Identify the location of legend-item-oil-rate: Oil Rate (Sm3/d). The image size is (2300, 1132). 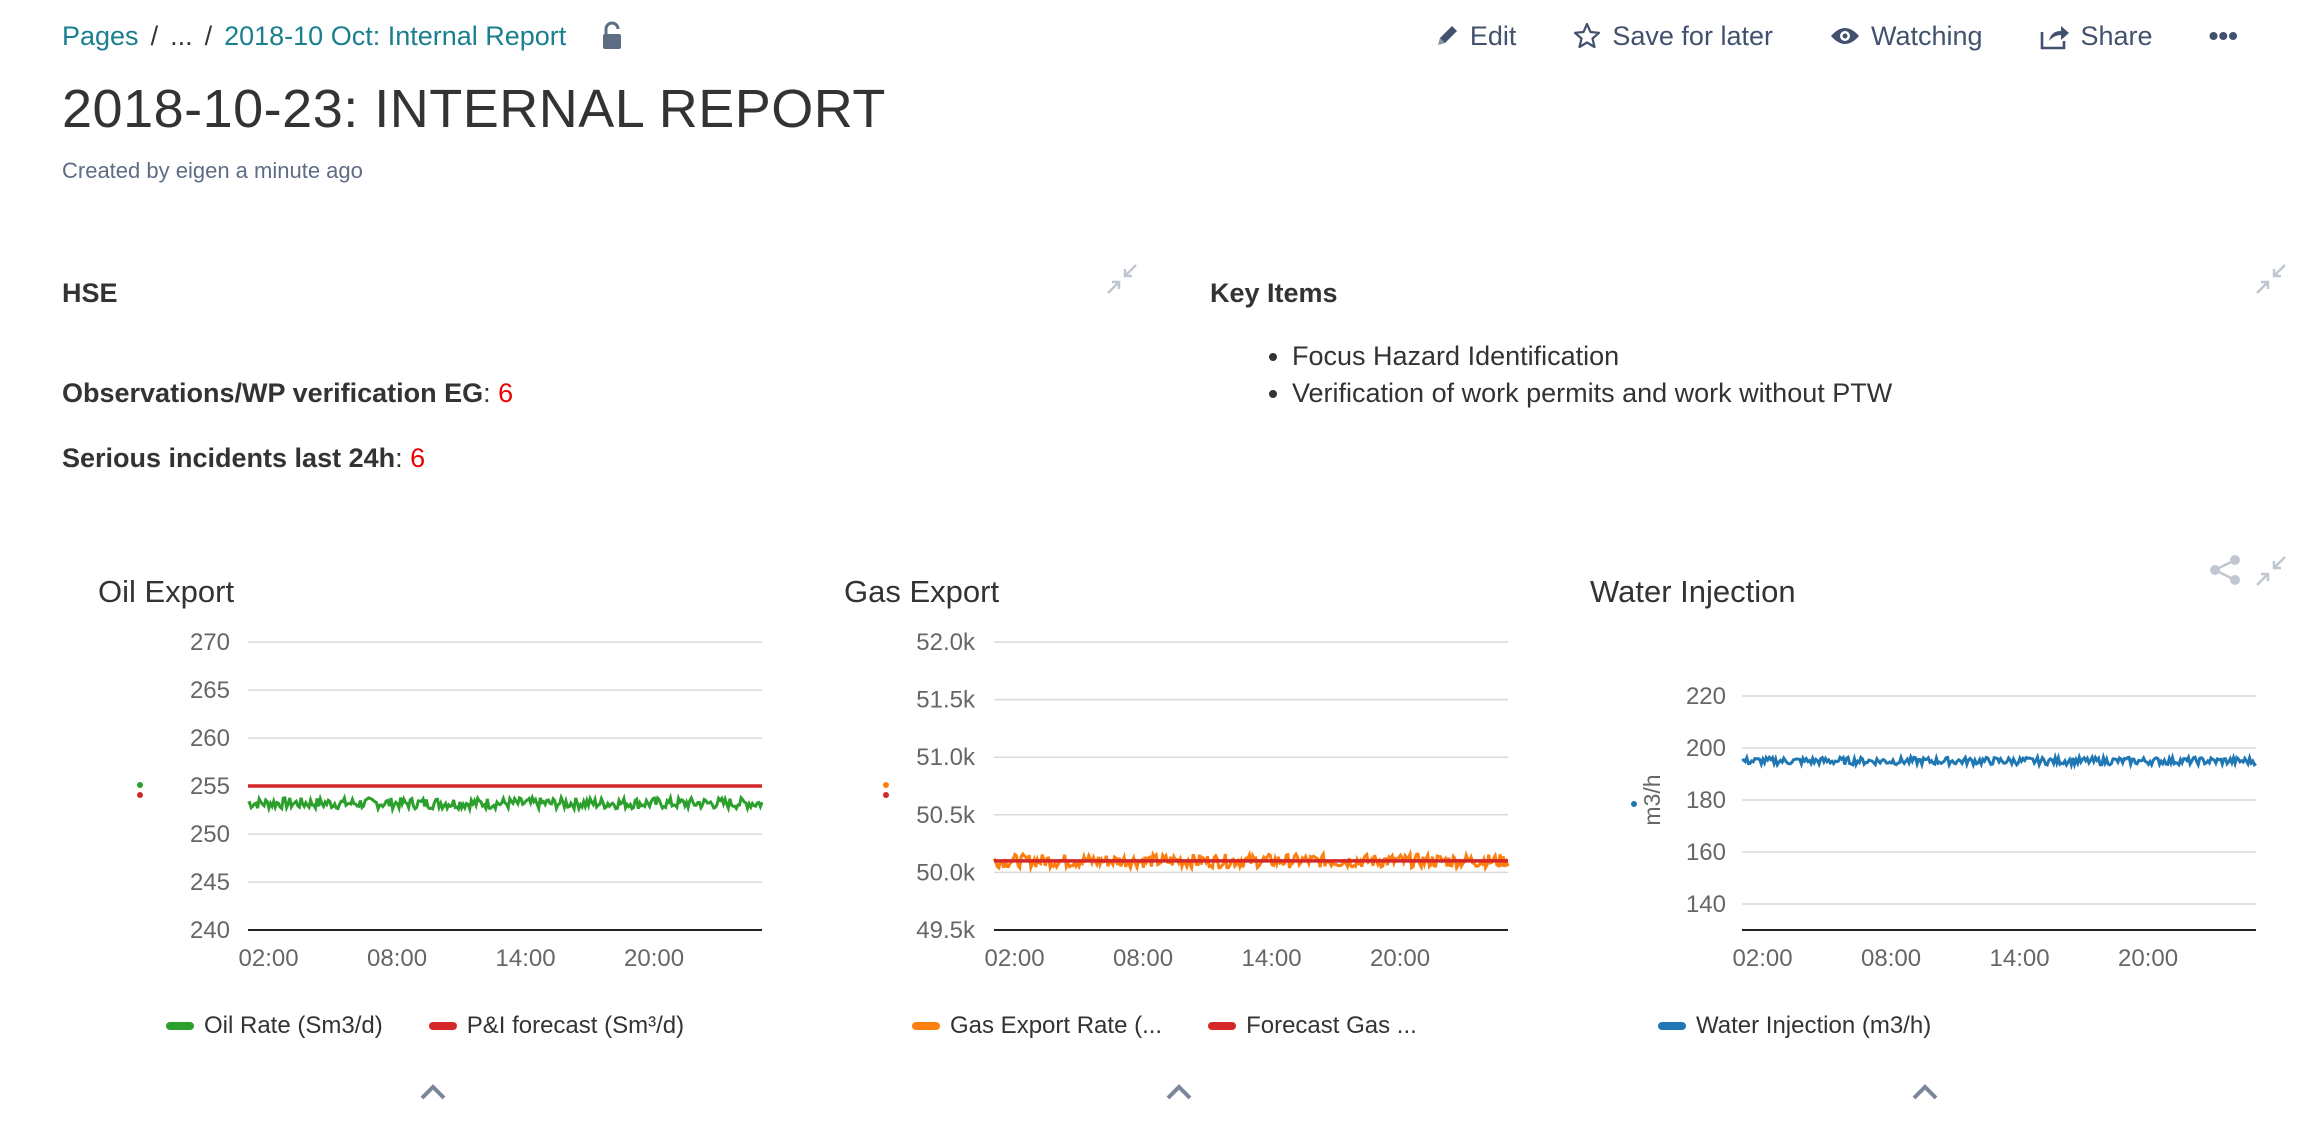
(274, 1026).